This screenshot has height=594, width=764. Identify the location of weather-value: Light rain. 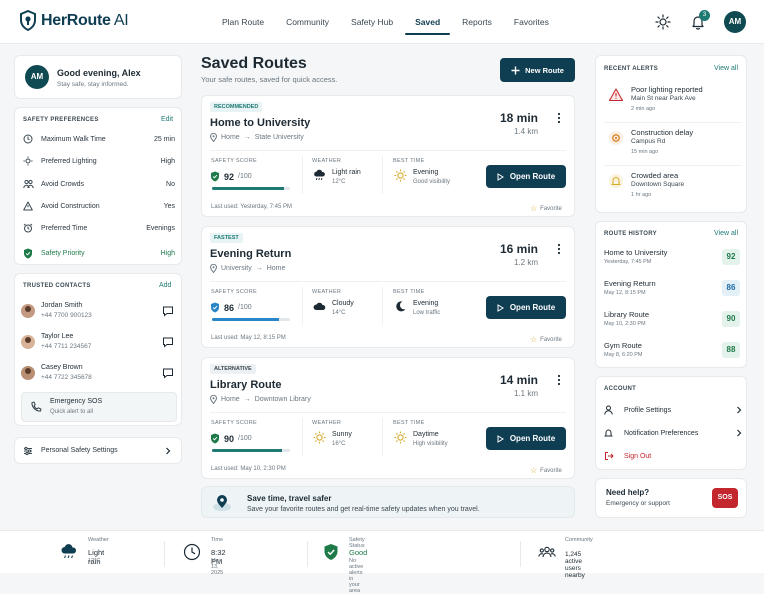
(346, 172).